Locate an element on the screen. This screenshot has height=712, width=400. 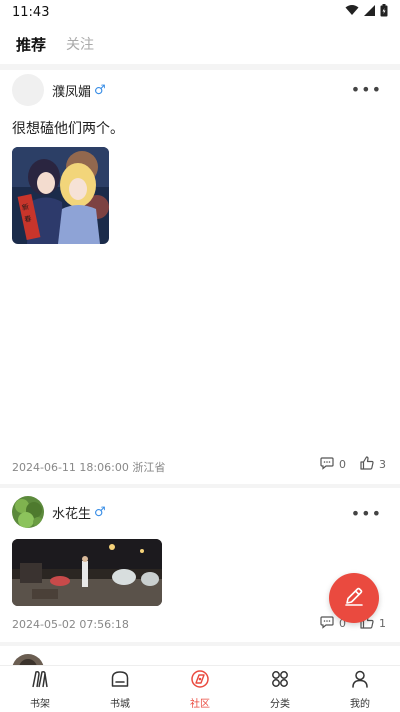
nav-label: 分类 is located at coordinates (280, 704).